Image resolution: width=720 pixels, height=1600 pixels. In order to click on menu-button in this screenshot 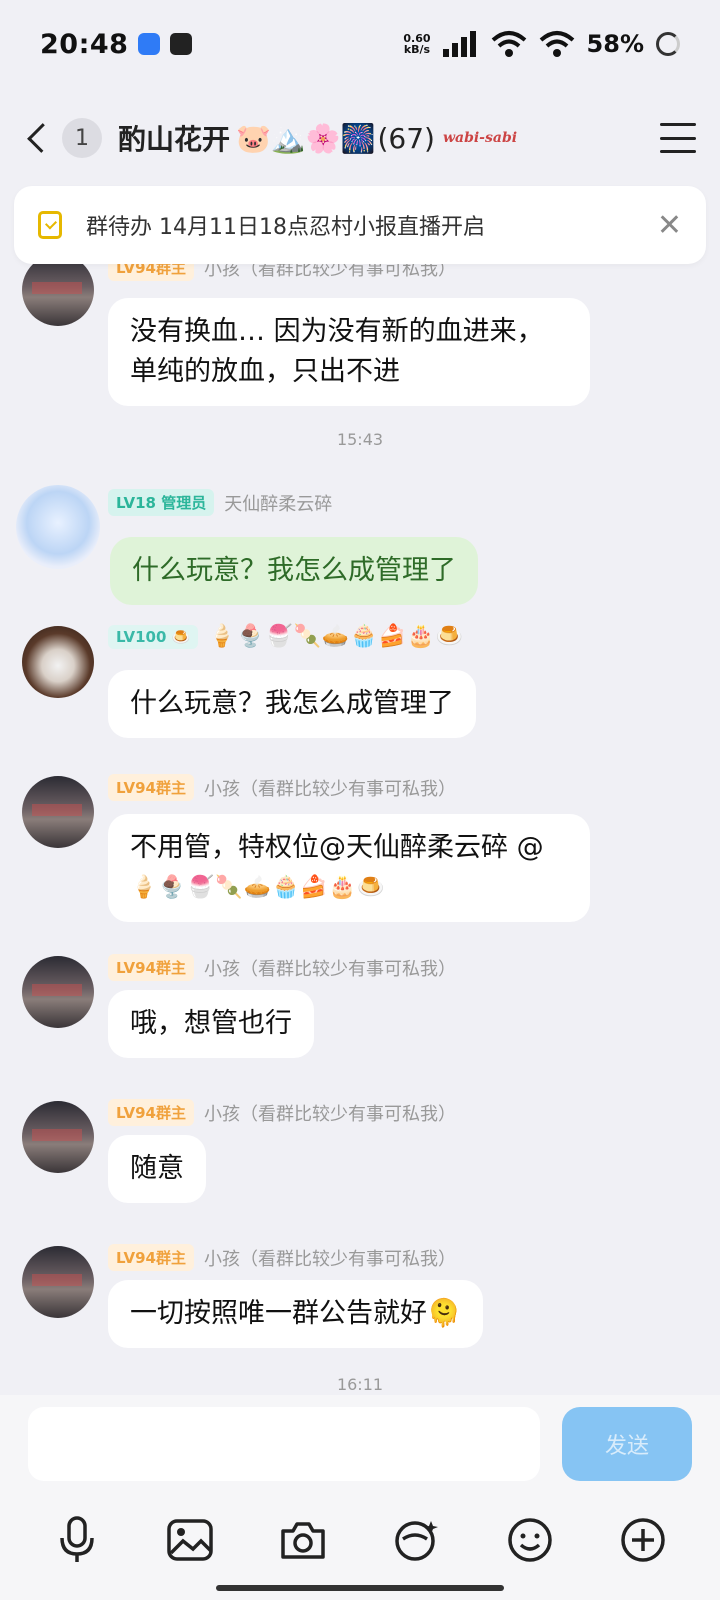, I will do `click(678, 138)`.